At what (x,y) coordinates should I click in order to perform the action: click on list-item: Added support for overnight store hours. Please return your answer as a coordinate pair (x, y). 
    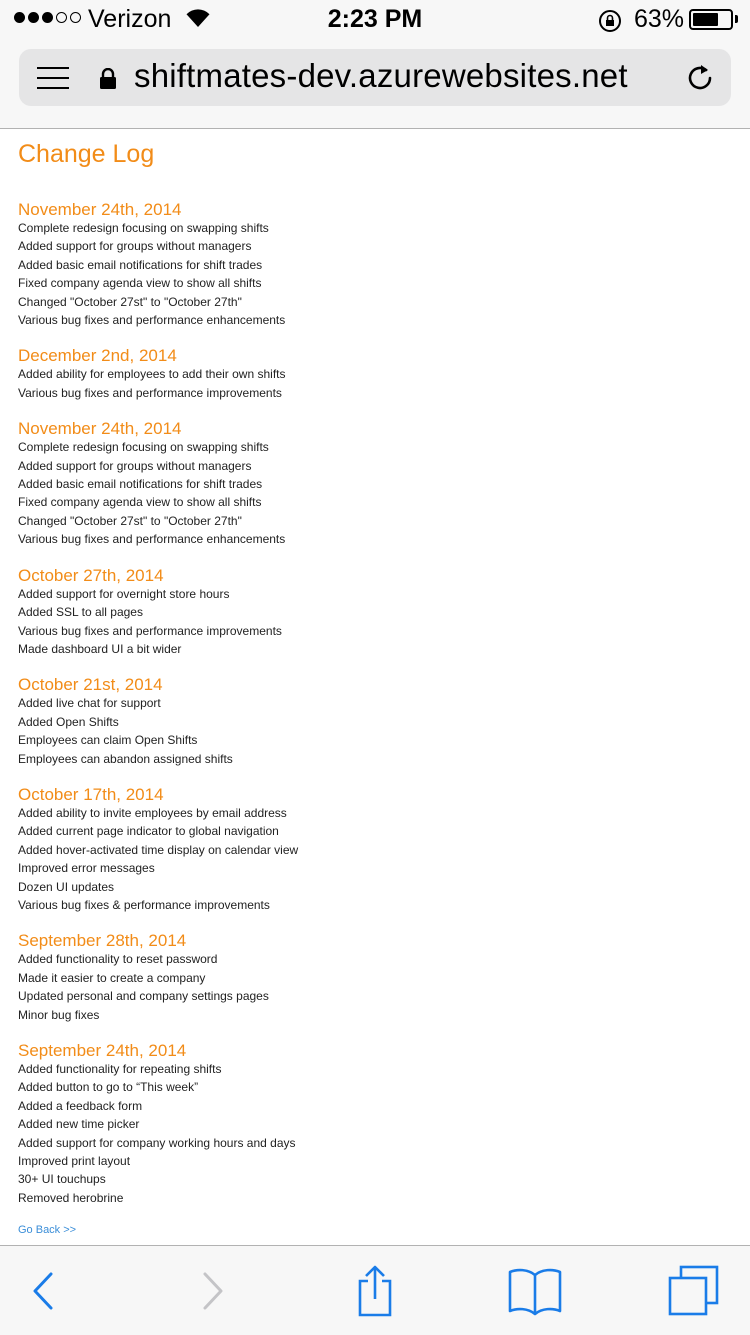
    Looking at the image, I should click on (124, 593).